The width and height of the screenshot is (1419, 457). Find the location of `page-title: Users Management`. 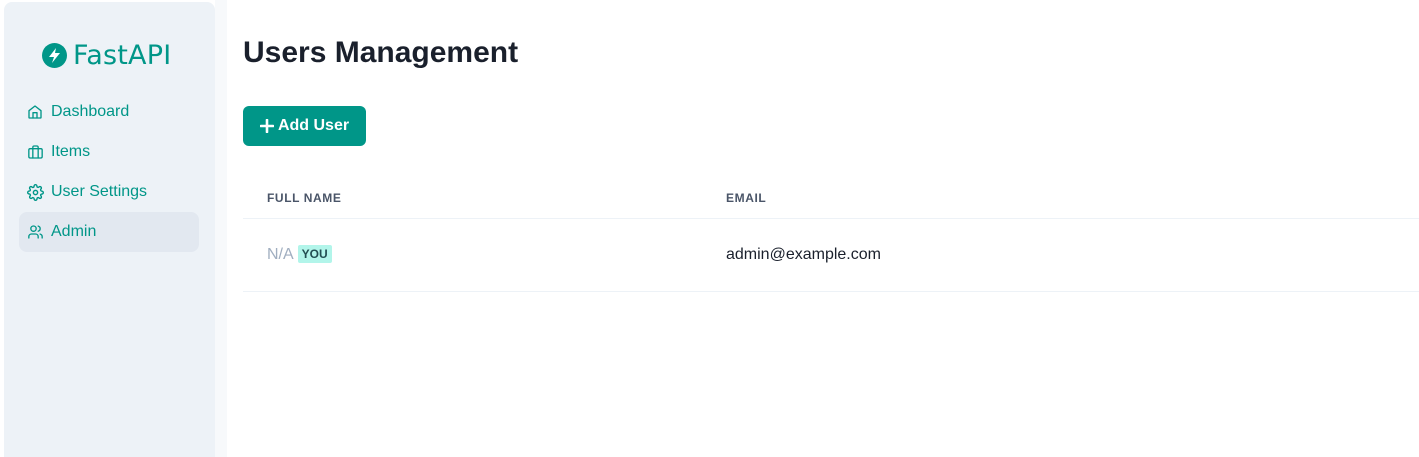

page-title: Users Management is located at coordinates (381, 52).